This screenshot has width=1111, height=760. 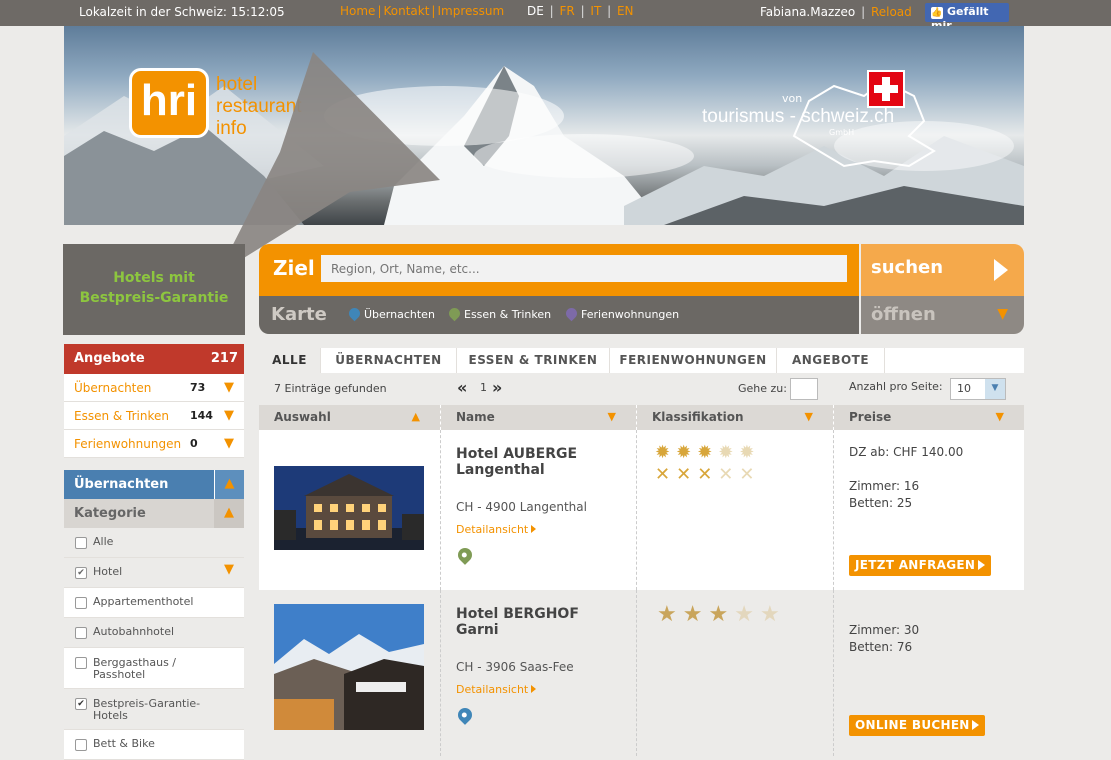 What do you see at coordinates (492, 689) in the screenshot?
I see `detail-label: Detailansicht` at bounding box center [492, 689].